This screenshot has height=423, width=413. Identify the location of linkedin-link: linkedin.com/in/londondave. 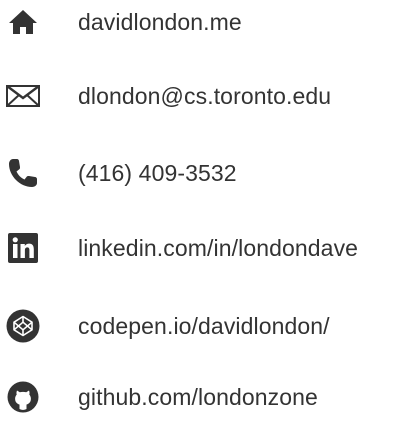
(206, 248).